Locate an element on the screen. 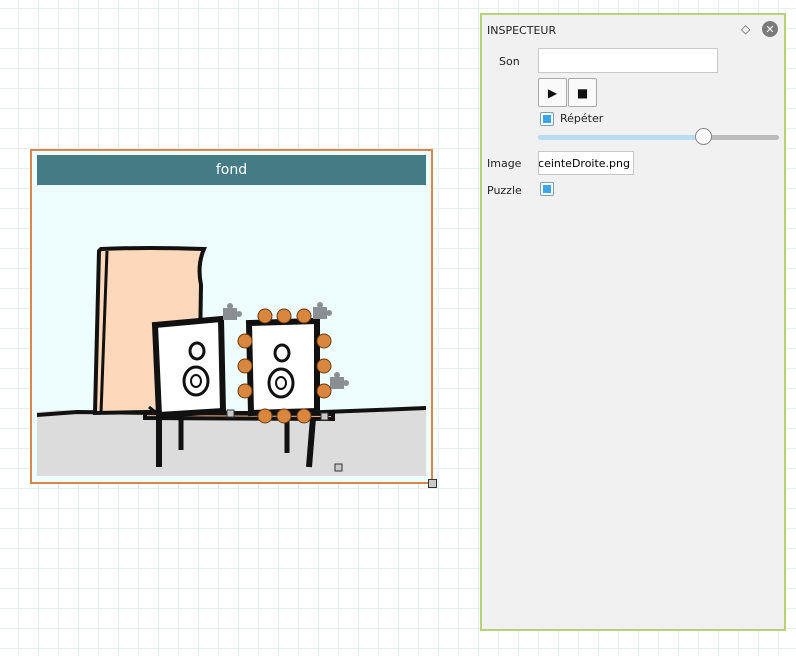 This screenshot has height=656, width=796. stop-button: ■ is located at coordinates (582, 92).